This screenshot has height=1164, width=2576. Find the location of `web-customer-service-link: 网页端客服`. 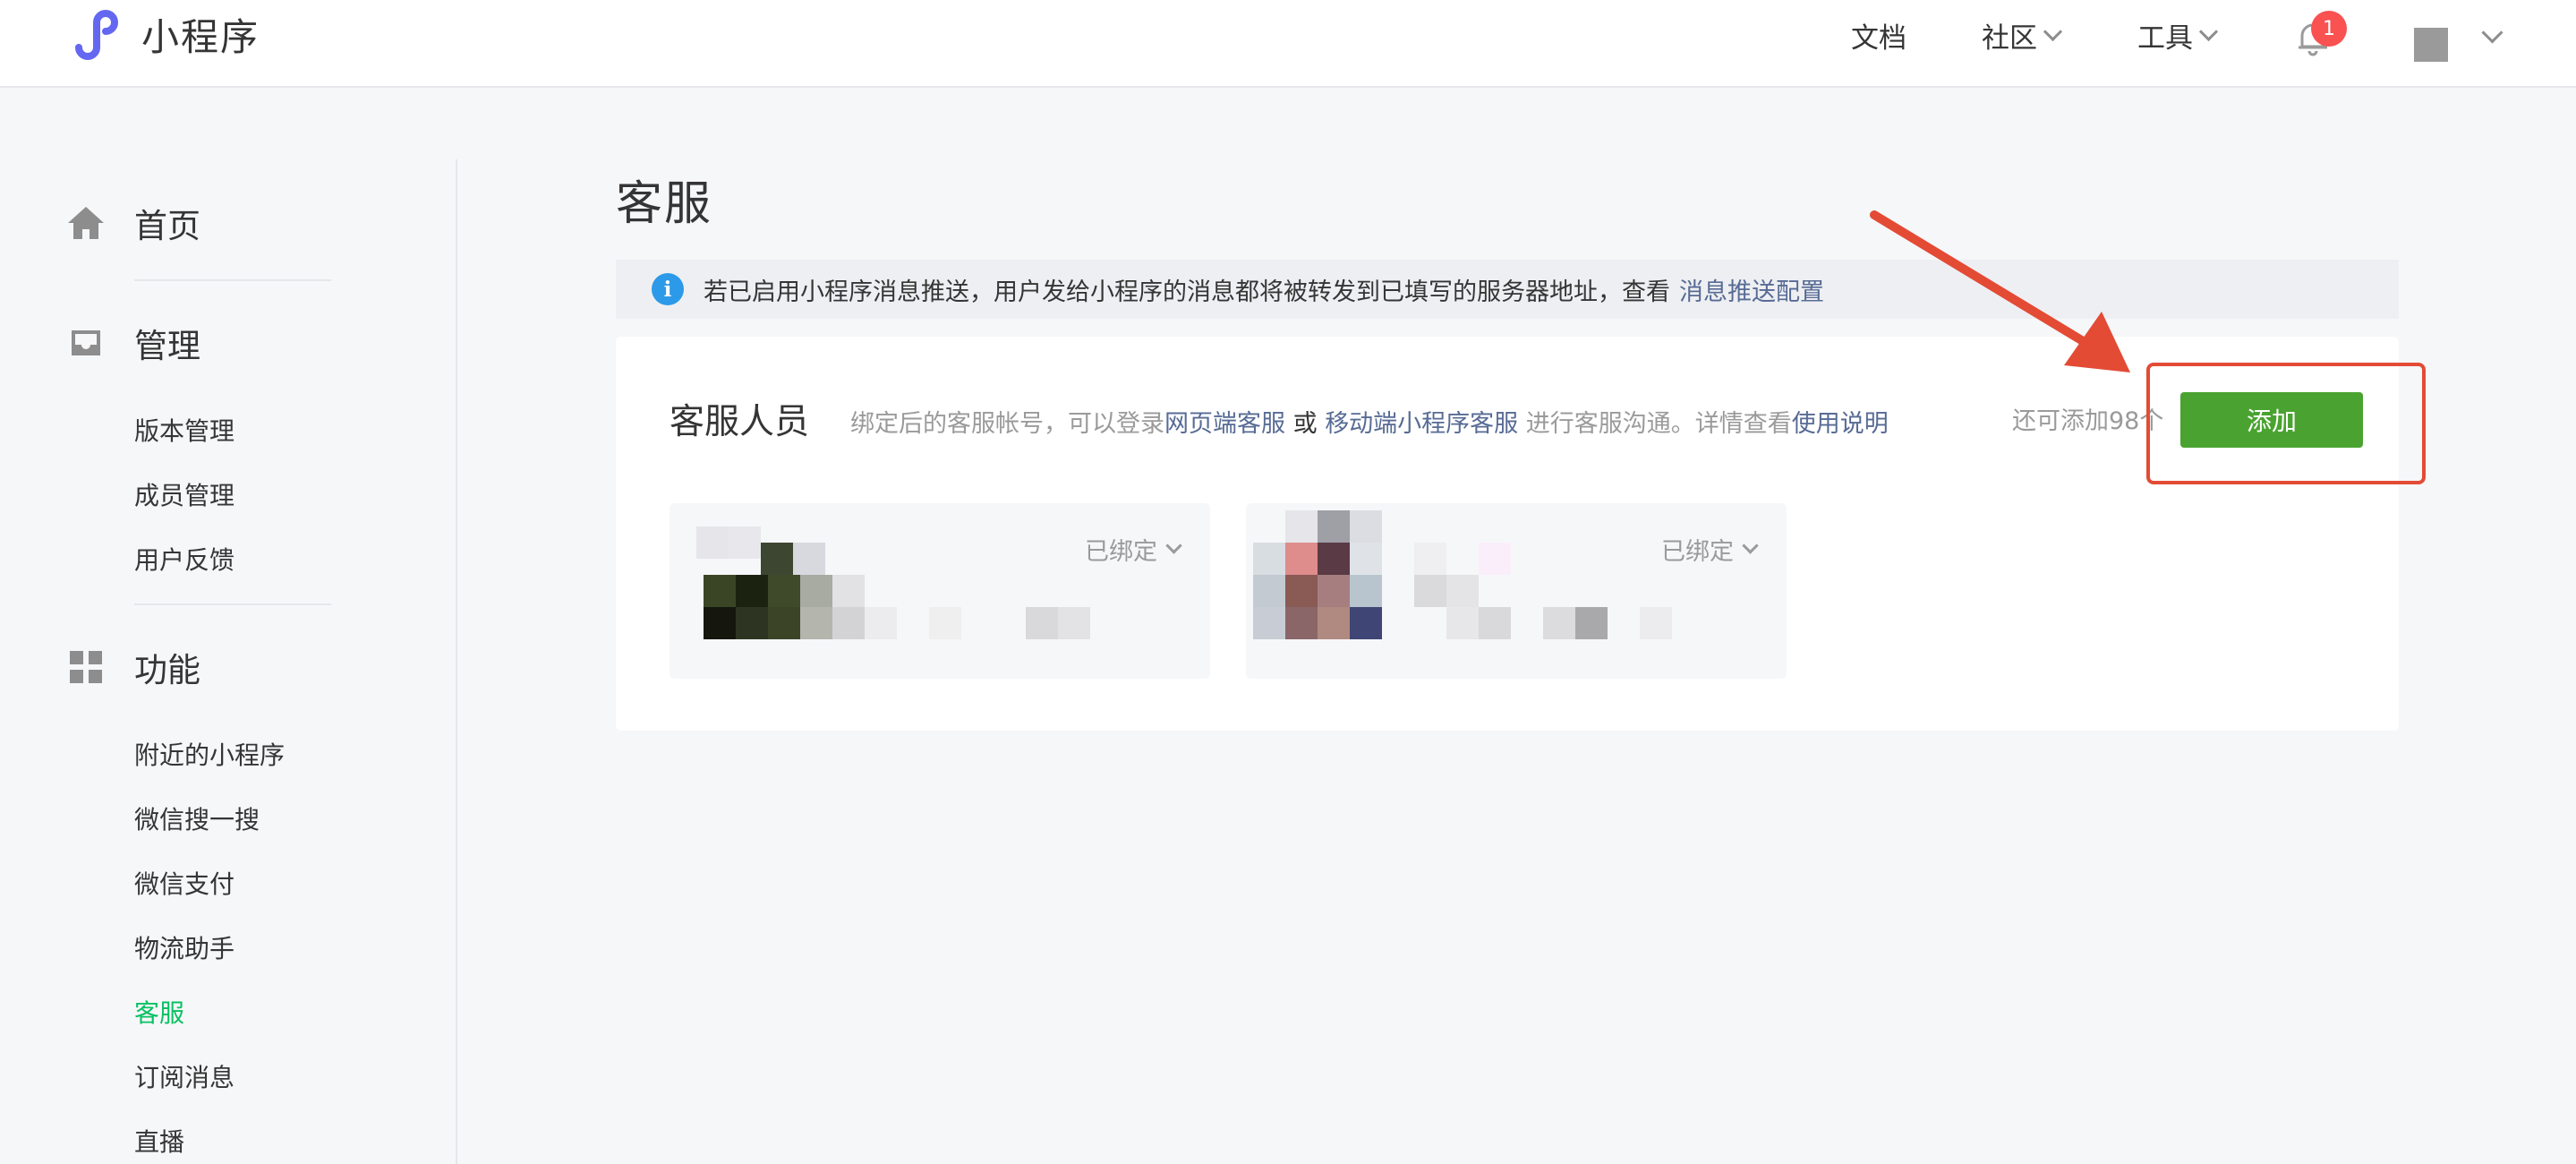

web-customer-service-link: 网页端客服 is located at coordinates (1224, 424).